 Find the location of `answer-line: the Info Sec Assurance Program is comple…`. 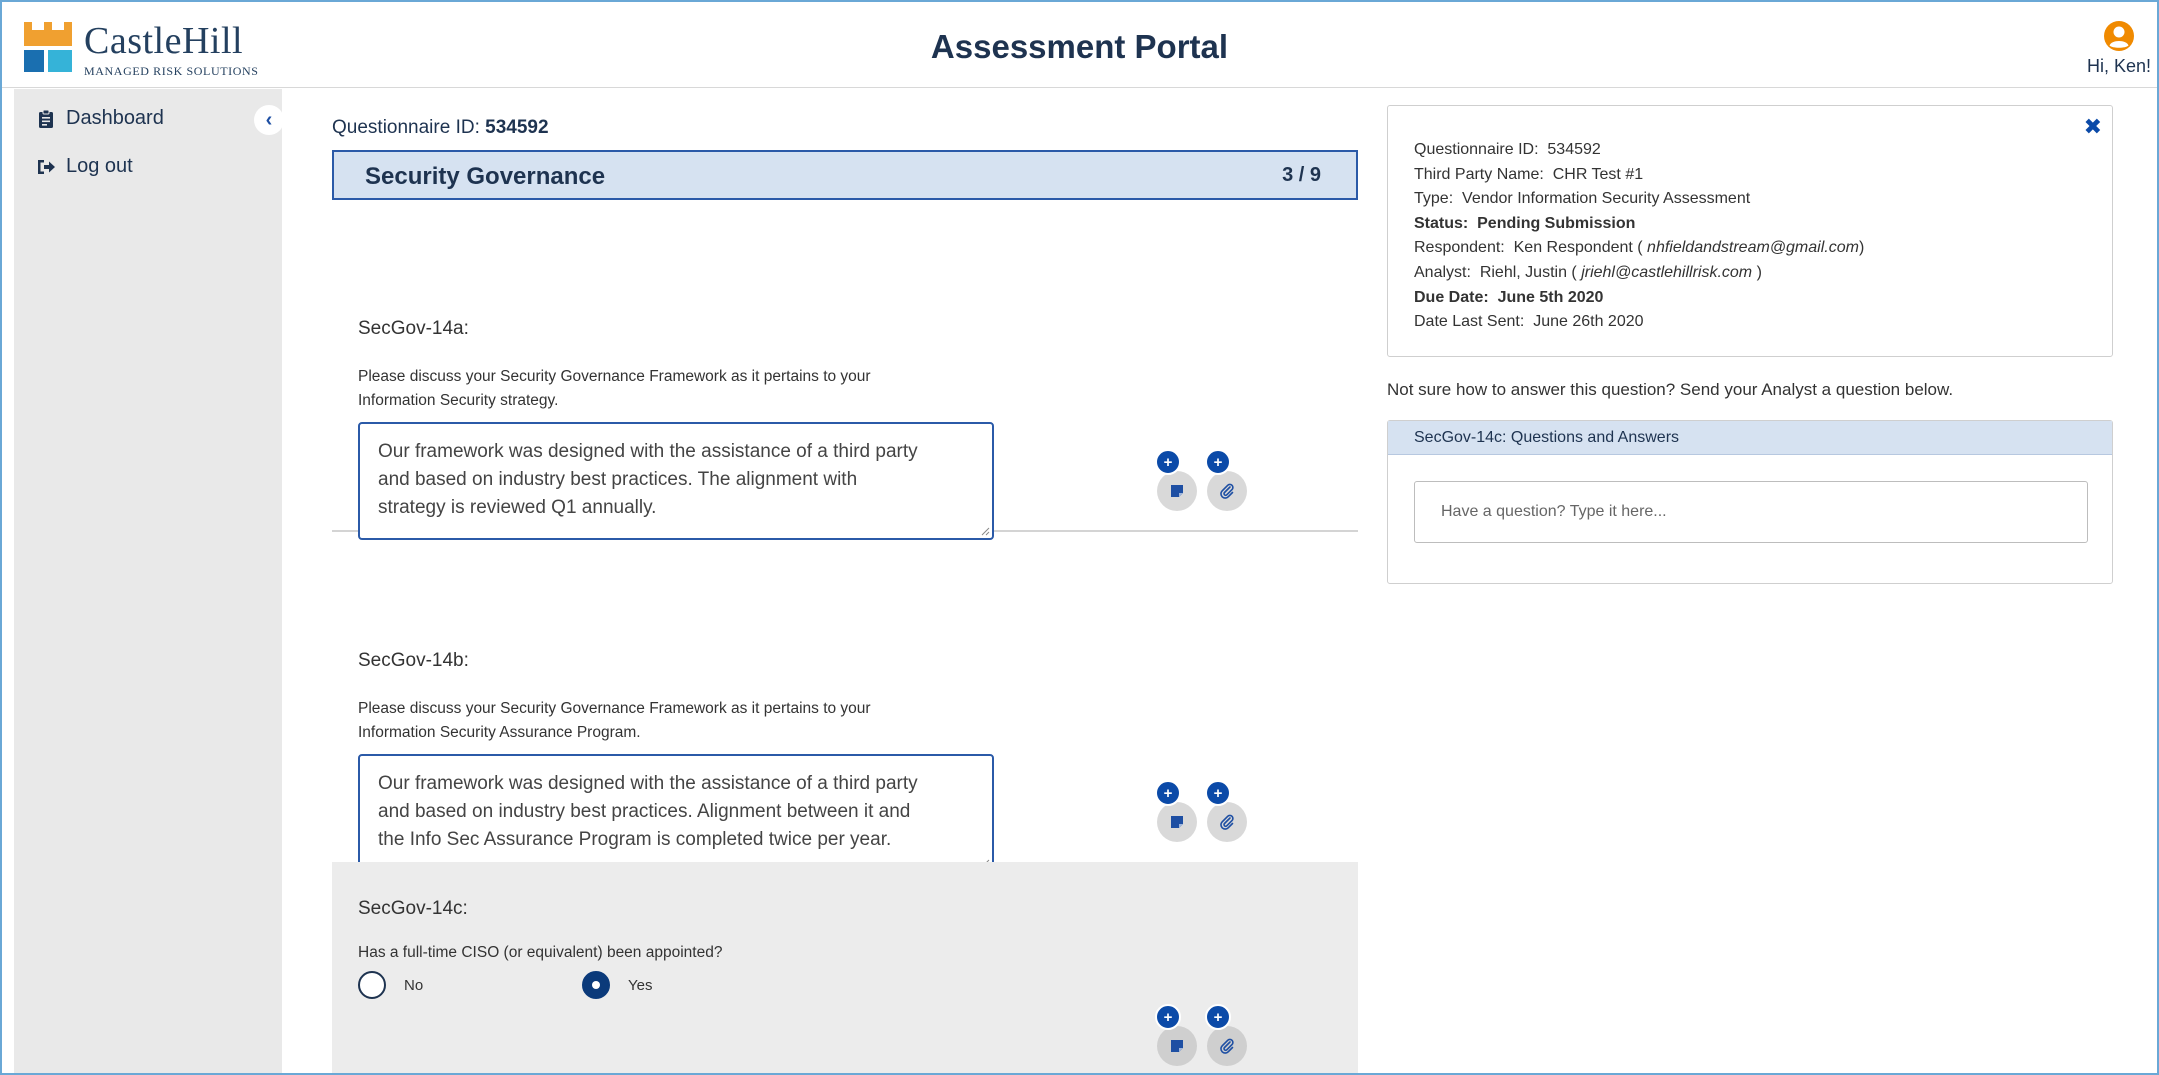

answer-line: the Info Sec Assurance Program is comple… is located at coordinates (635, 839).